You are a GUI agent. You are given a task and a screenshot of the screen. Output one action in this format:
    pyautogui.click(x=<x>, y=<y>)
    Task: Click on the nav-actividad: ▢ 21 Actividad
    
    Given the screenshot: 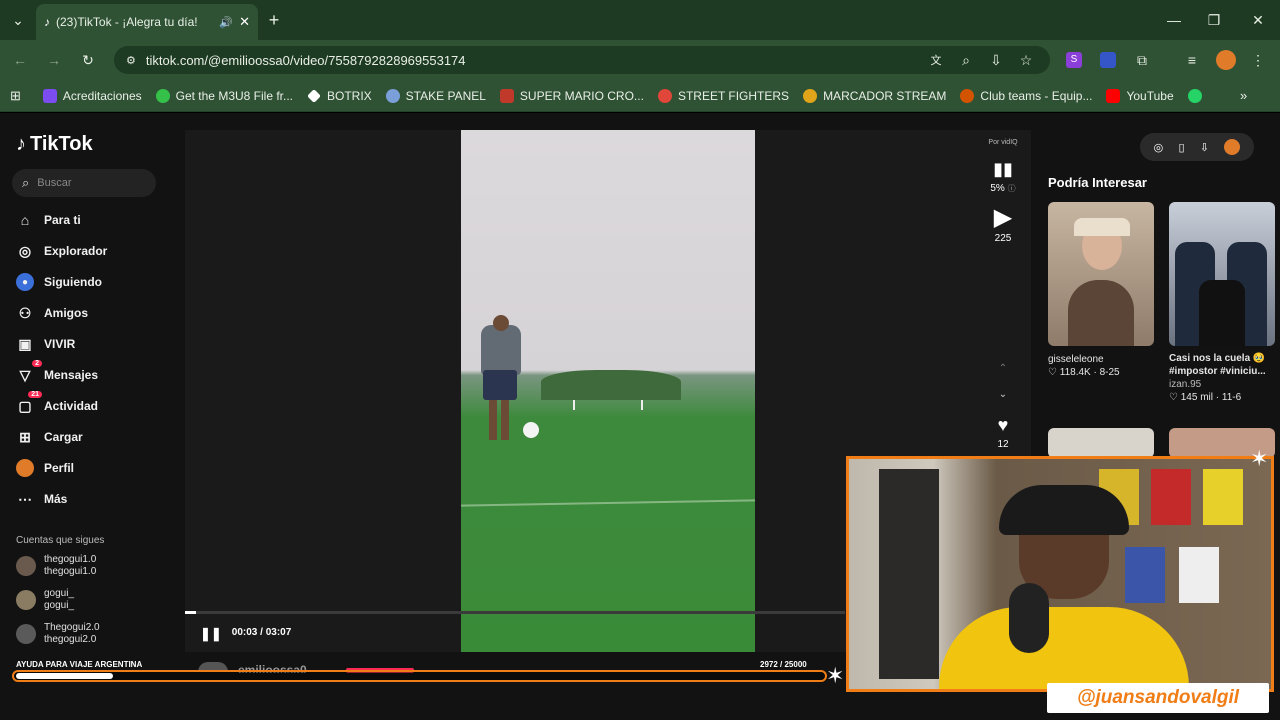 What is the action you would take?
    pyautogui.click(x=57, y=403)
    